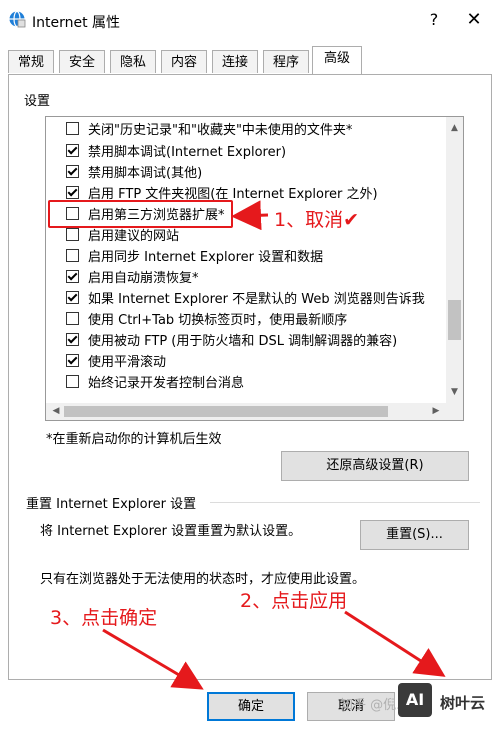  Describe the element at coordinates (395, 643) in the screenshot. I see `arrow-step2` at that location.